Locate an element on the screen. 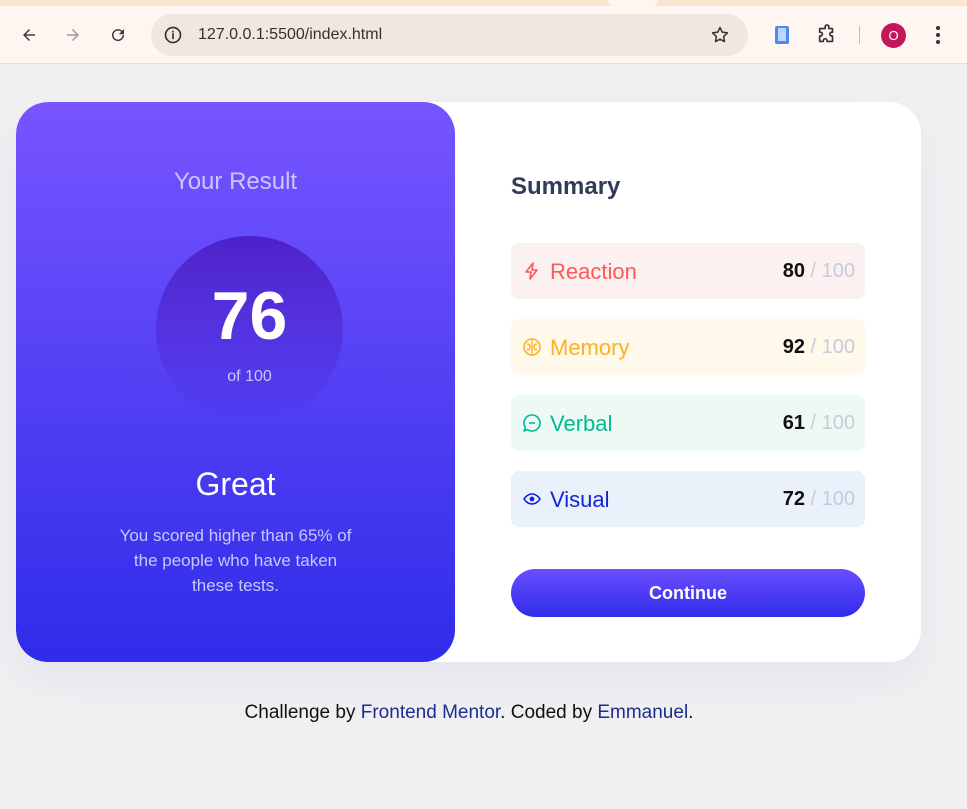 The height and width of the screenshot is (809, 967). score-circle: 76 of 100 is located at coordinates (249, 329).